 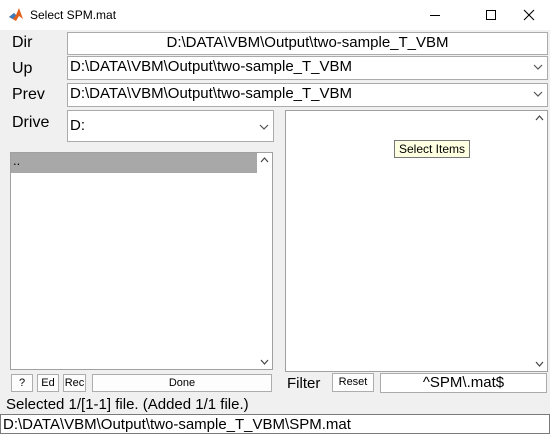 What do you see at coordinates (31, 122) in the screenshot?
I see `drive-label: Drive` at bounding box center [31, 122].